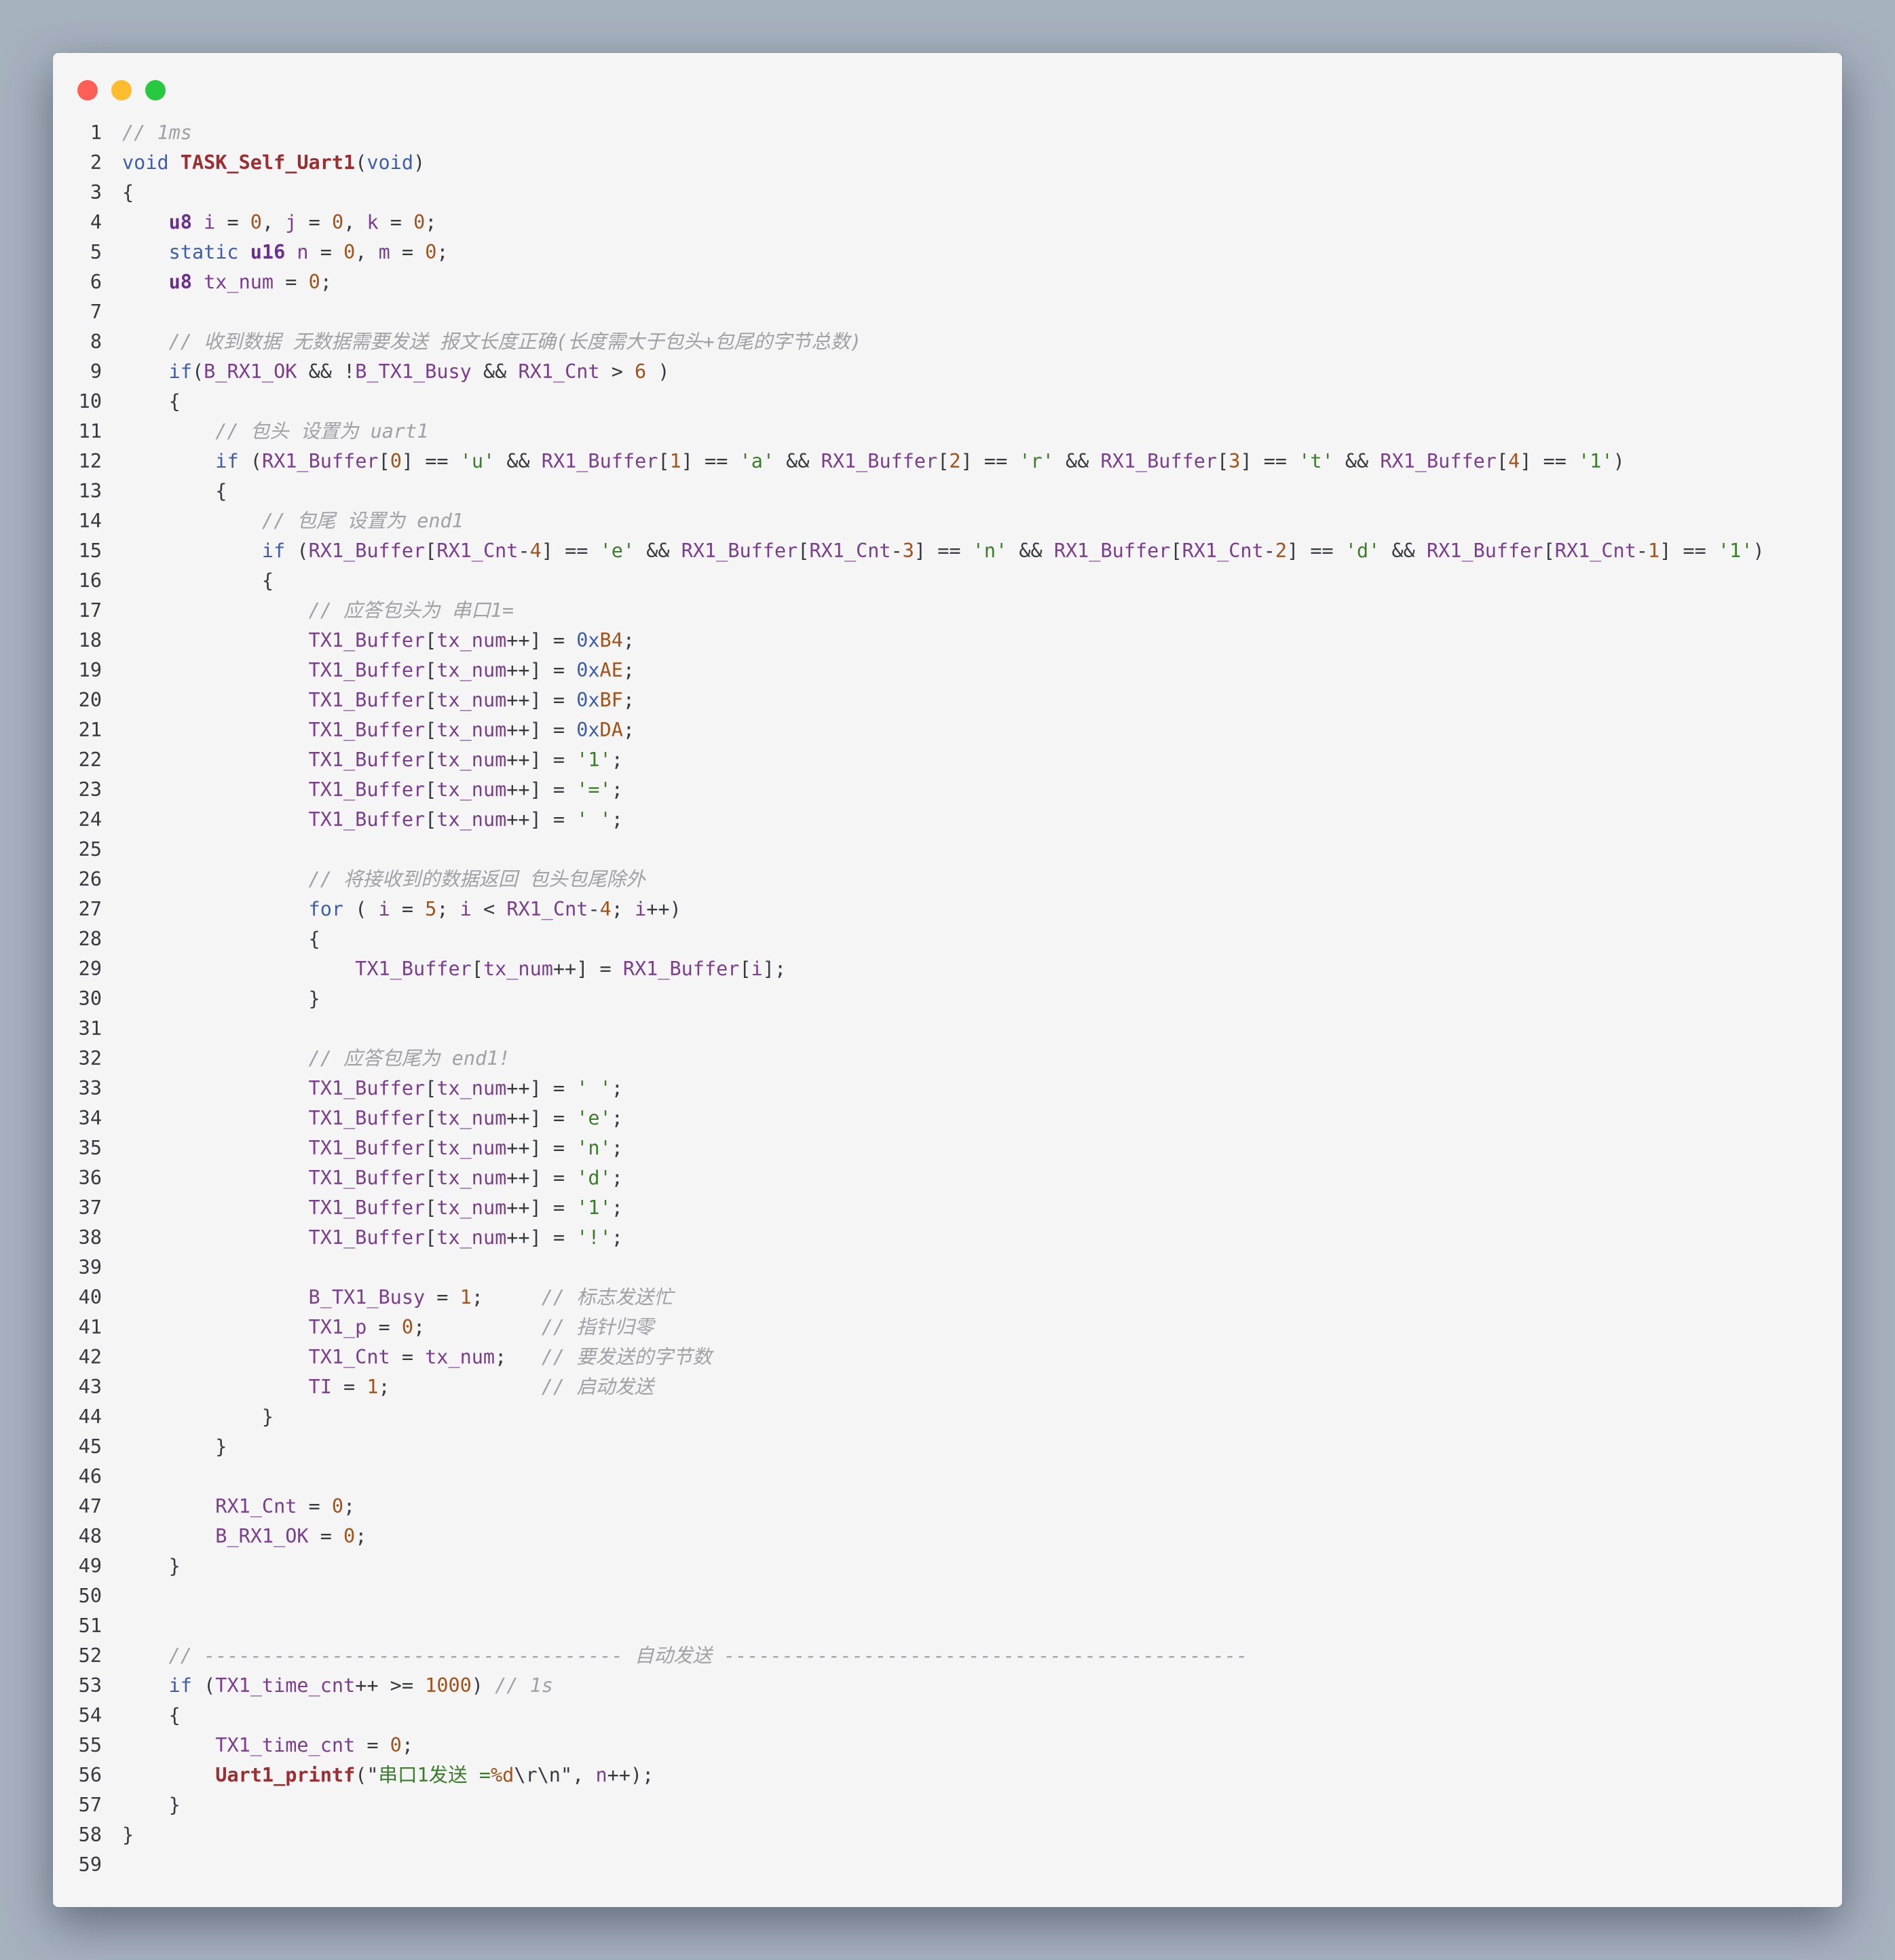  I want to click on line-source: B_TX1_Busy = 1; // 标志发送忙, so click(982, 1298).